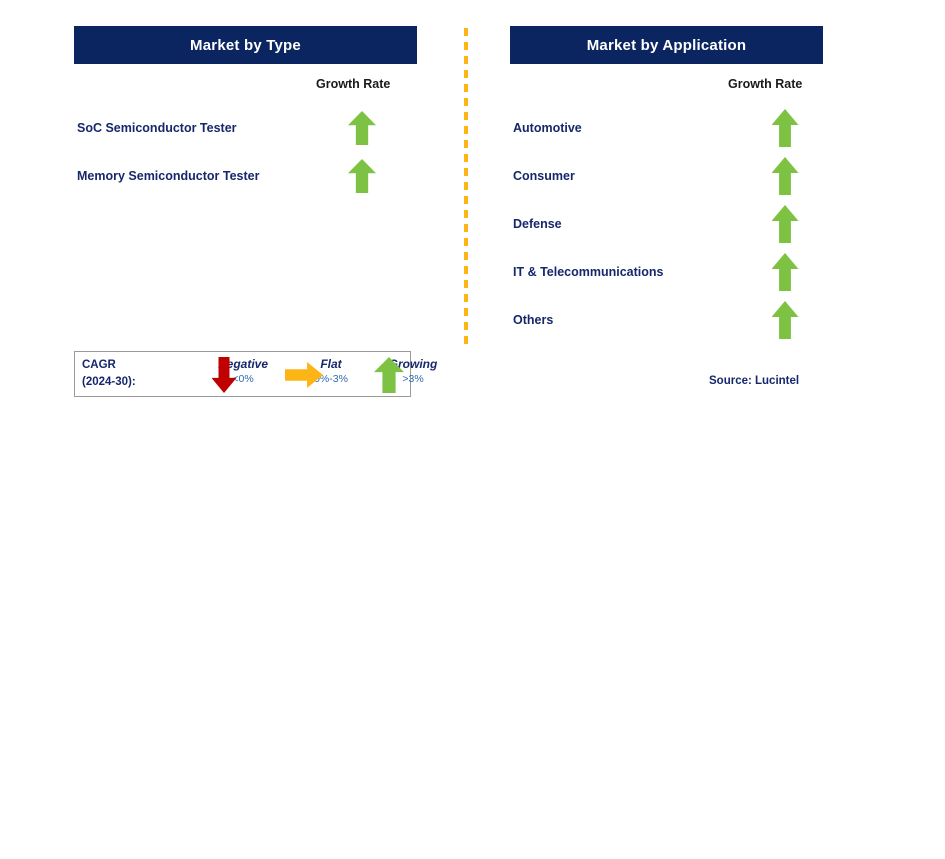  I want to click on list-item: Others, so click(666, 320).